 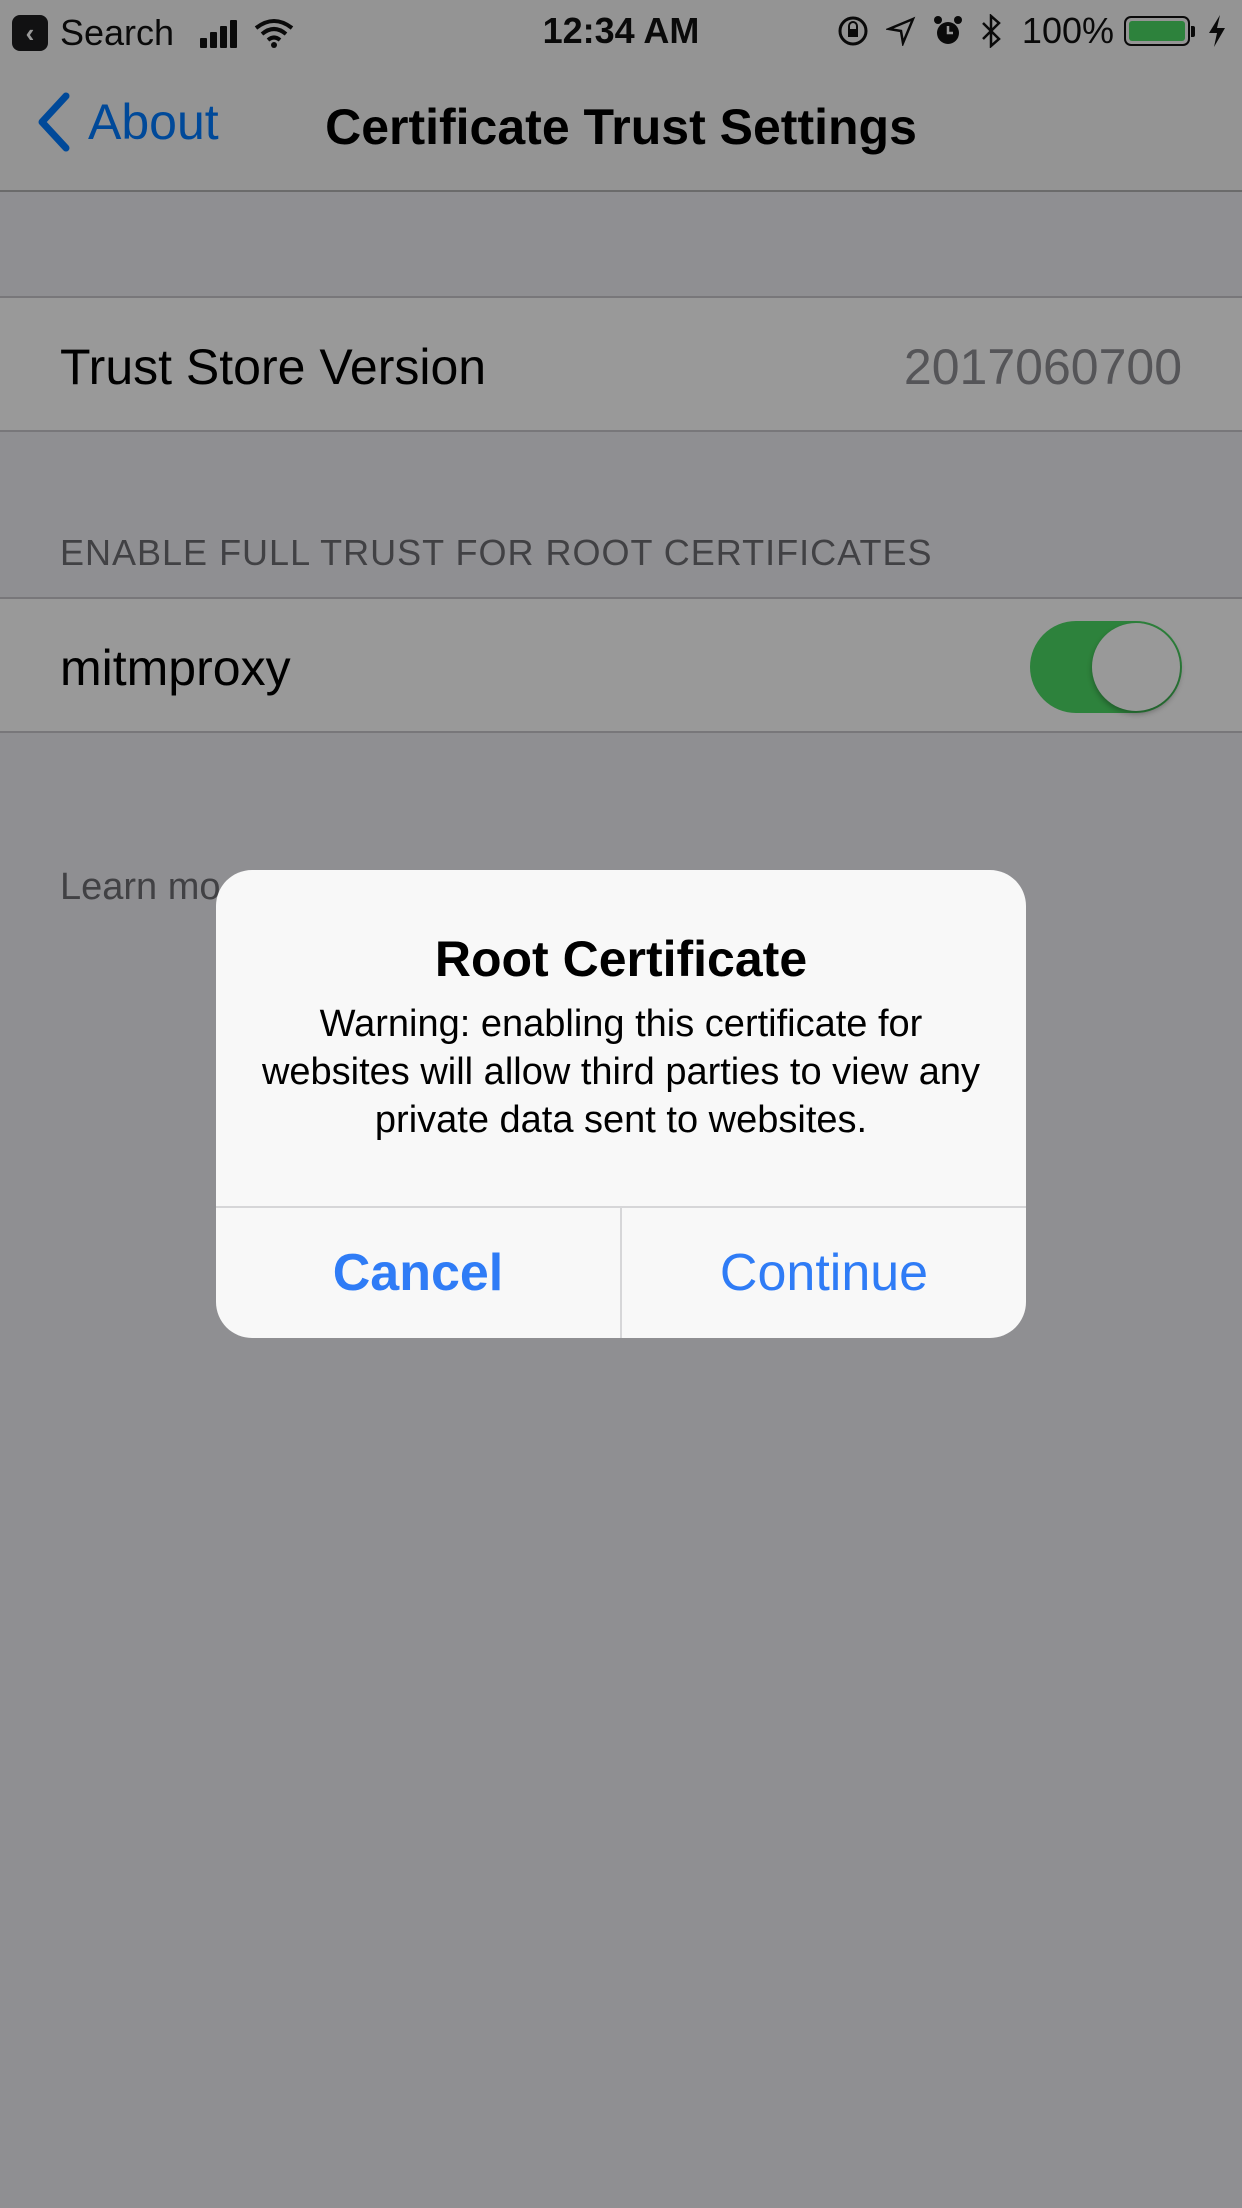 I want to click on alert-buttons: Cancel Continue, so click(x=621, y=1272).